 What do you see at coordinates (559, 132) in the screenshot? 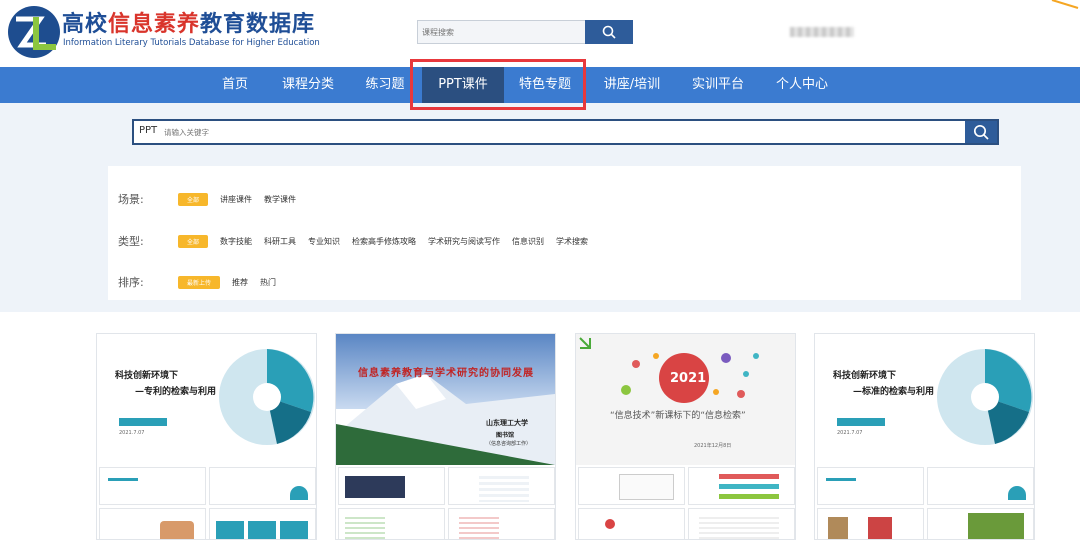
I see `main-search-input` at bounding box center [559, 132].